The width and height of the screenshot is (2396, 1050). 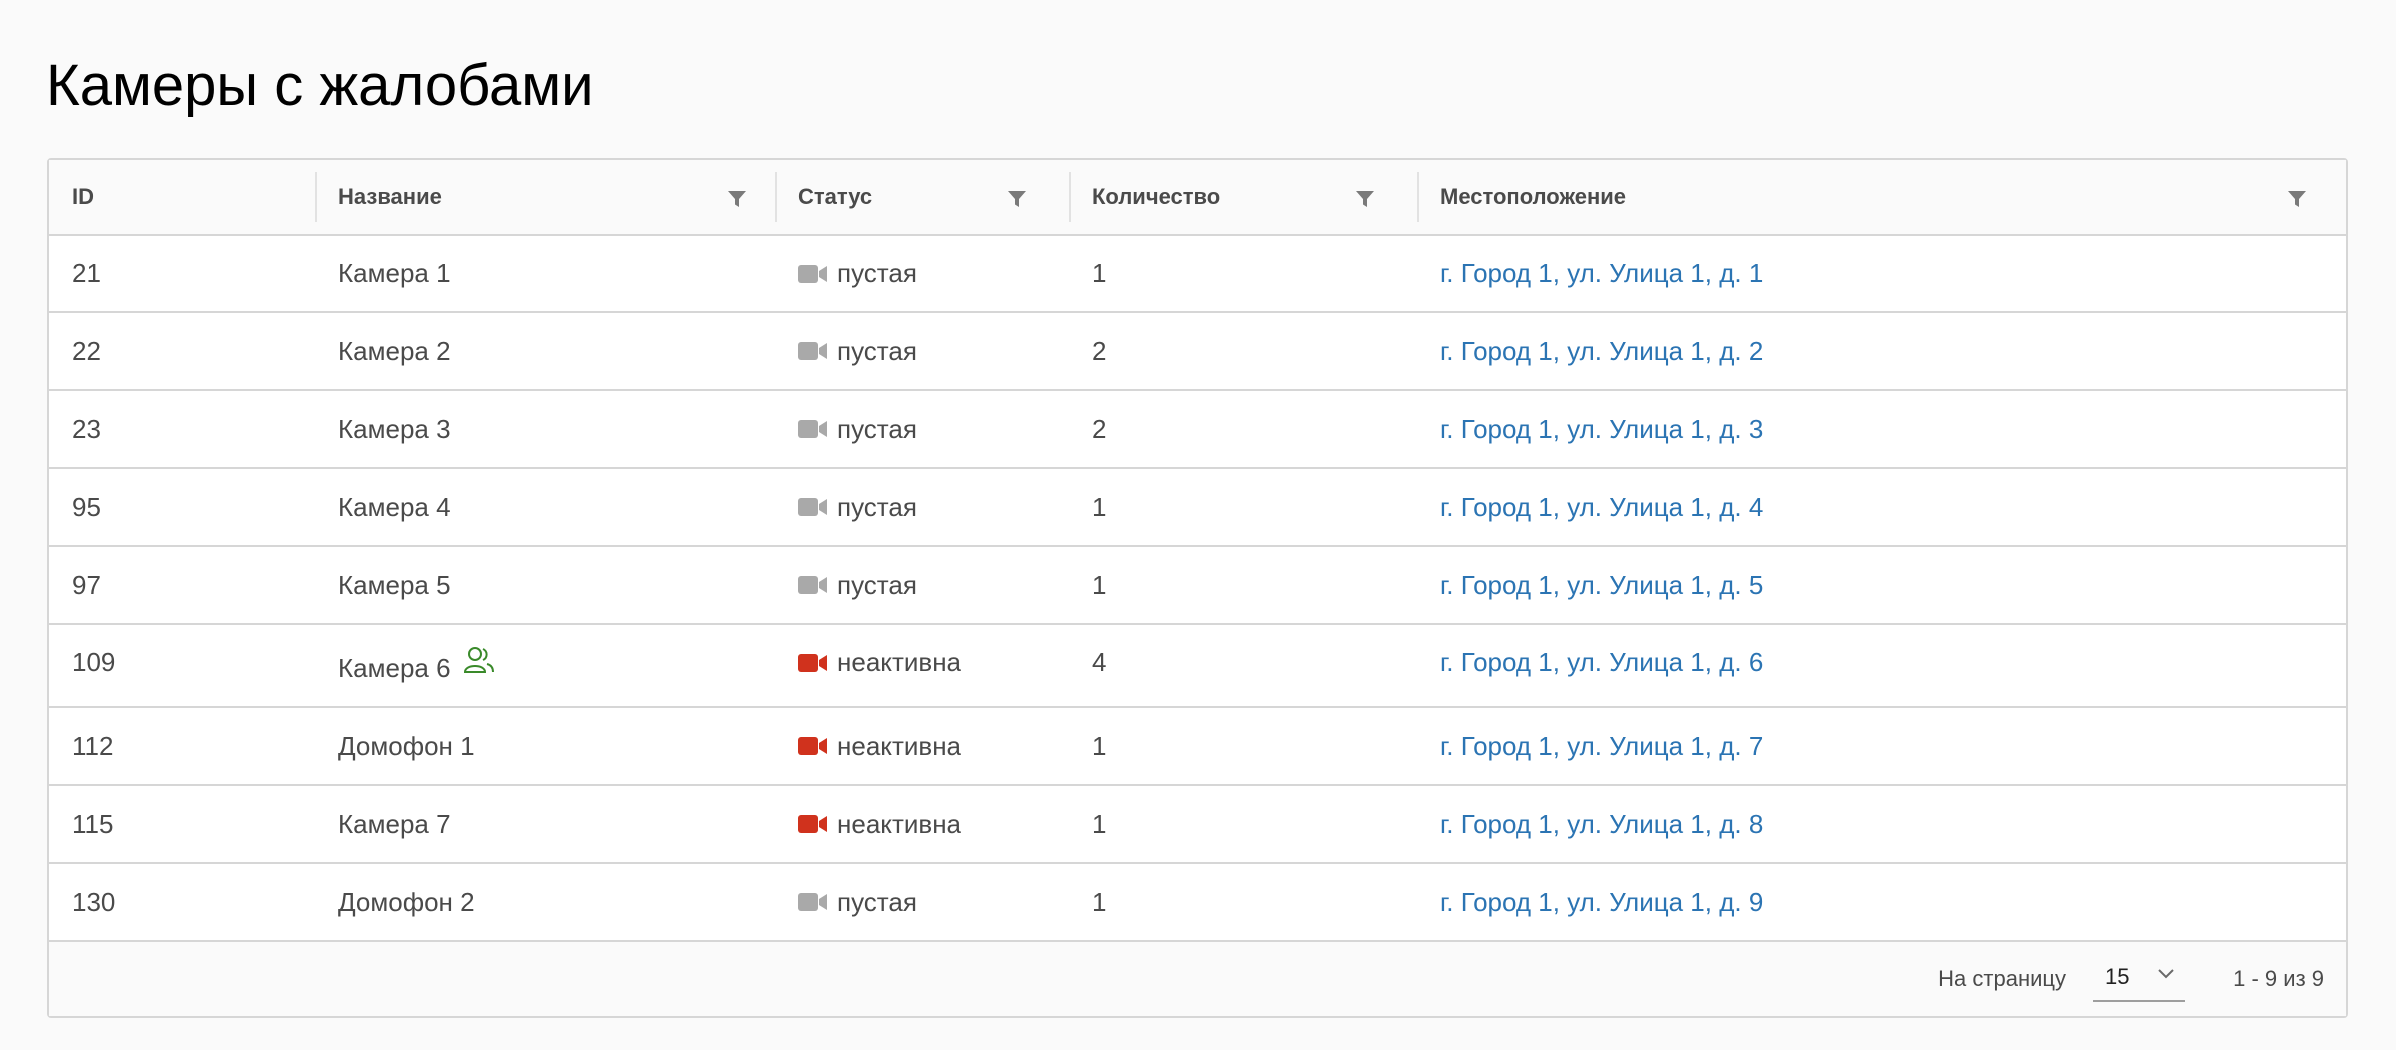 What do you see at coordinates (545, 273) in the screenshot?
I see `cell-name: Камера 1` at bounding box center [545, 273].